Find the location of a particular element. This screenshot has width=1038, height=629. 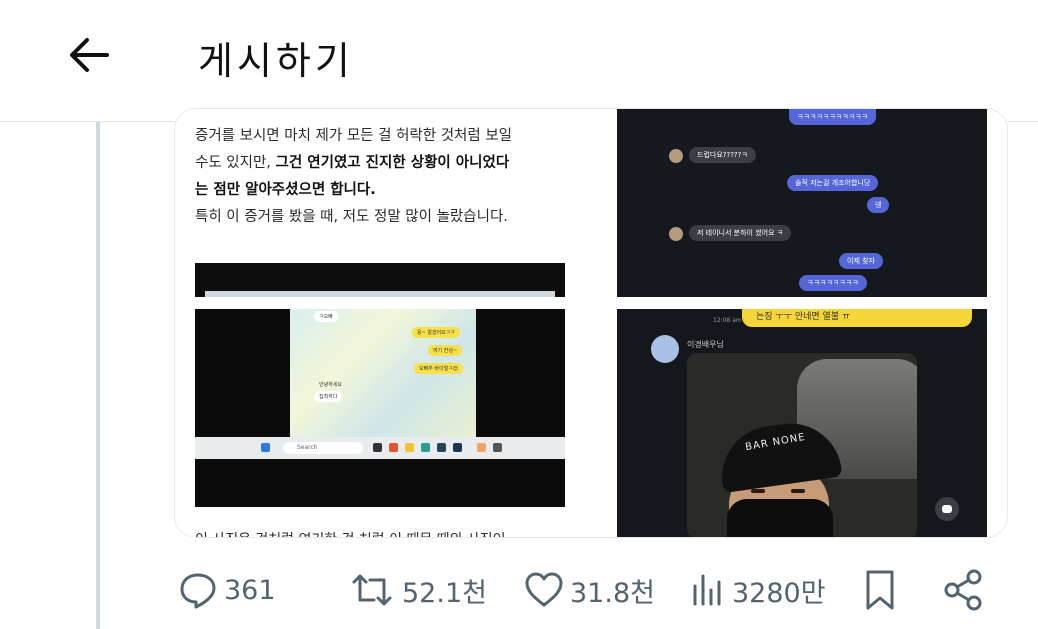

sender-avatar is located at coordinates (665, 349).